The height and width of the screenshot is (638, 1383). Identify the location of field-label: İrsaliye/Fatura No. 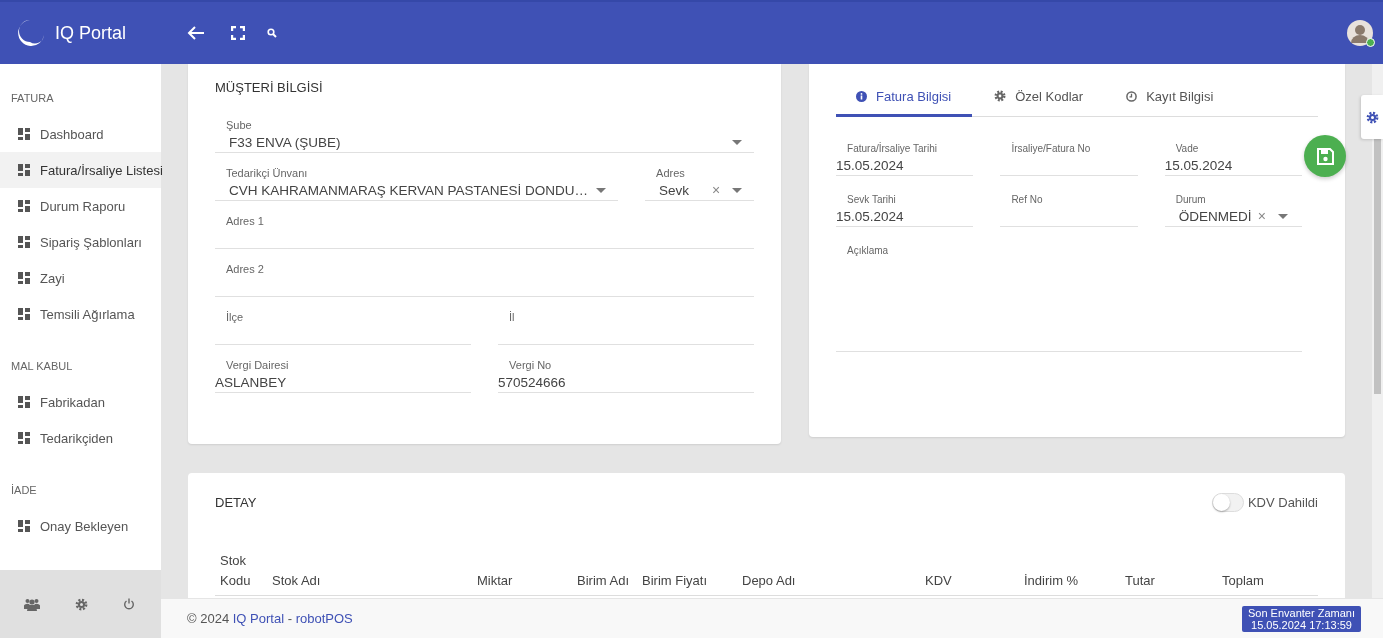
(1050, 148).